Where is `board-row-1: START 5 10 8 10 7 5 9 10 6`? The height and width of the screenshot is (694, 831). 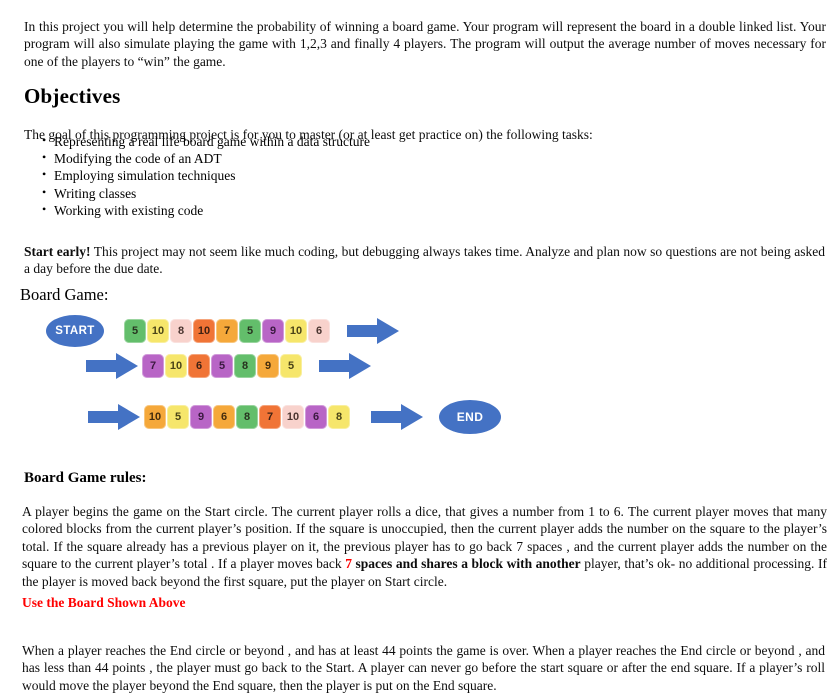
board-row-1: START 5 10 8 10 7 5 9 10 6 is located at coordinates (222, 335).